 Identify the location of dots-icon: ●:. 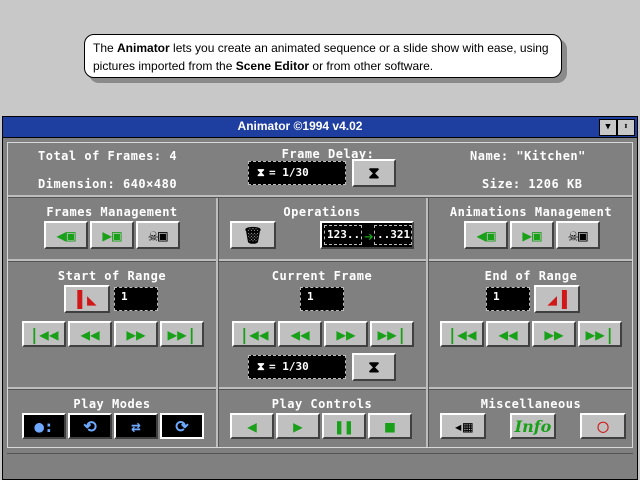
(44, 426).